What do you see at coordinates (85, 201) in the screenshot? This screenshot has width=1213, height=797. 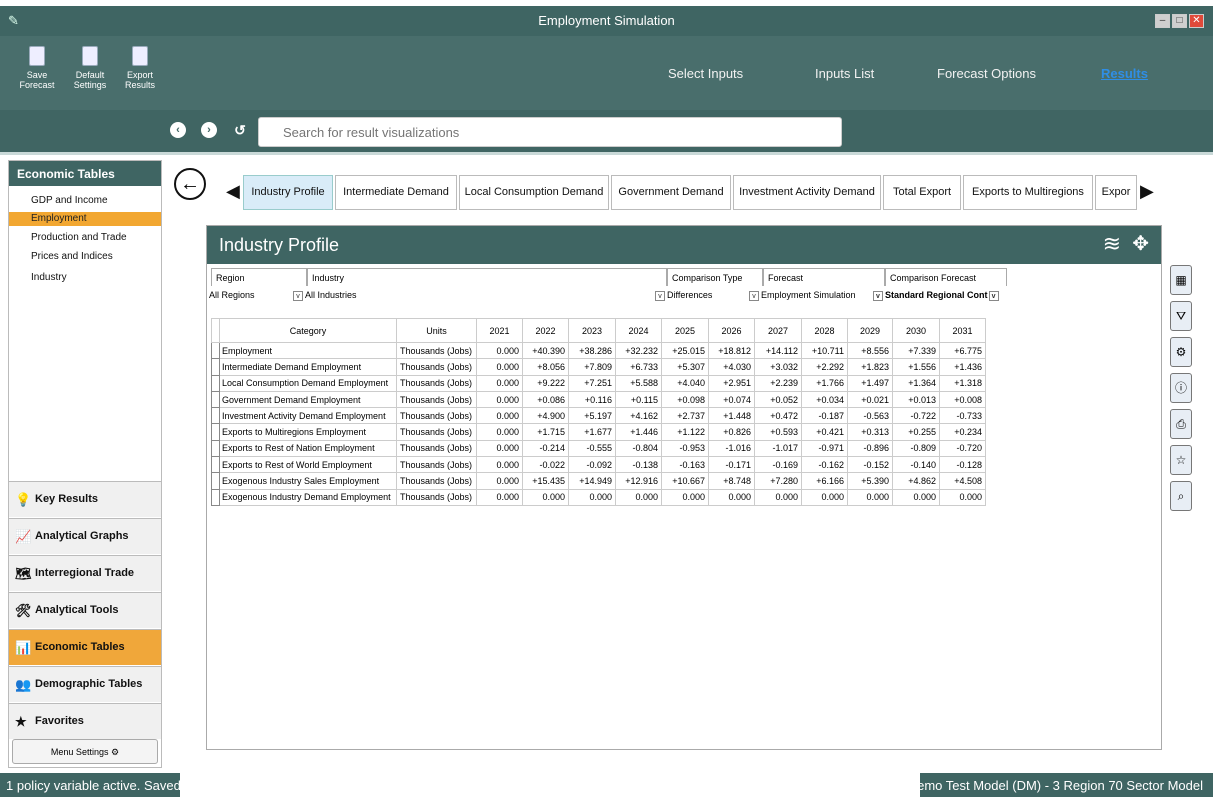 I see `menu-item-gdp-income: GDP and Income` at bounding box center [85, 201].